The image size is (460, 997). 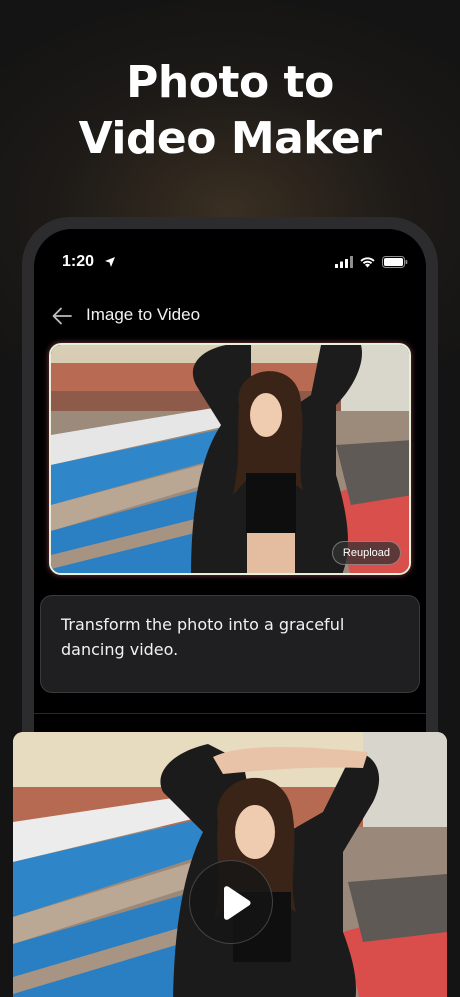 What do you see at coordinates (366, 553) in the screenshot?
I see `reupload-button: Reupload` at bounding box center [366, 553].